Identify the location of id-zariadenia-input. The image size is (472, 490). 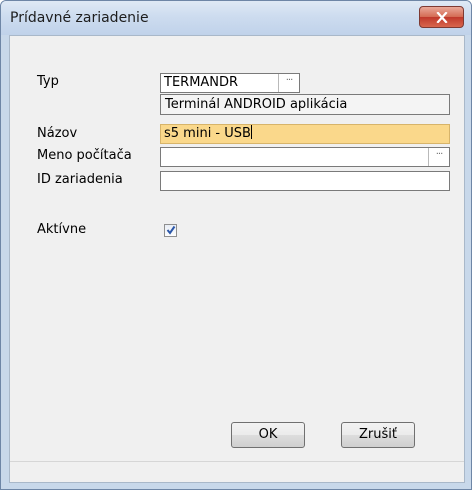
(305, 181).